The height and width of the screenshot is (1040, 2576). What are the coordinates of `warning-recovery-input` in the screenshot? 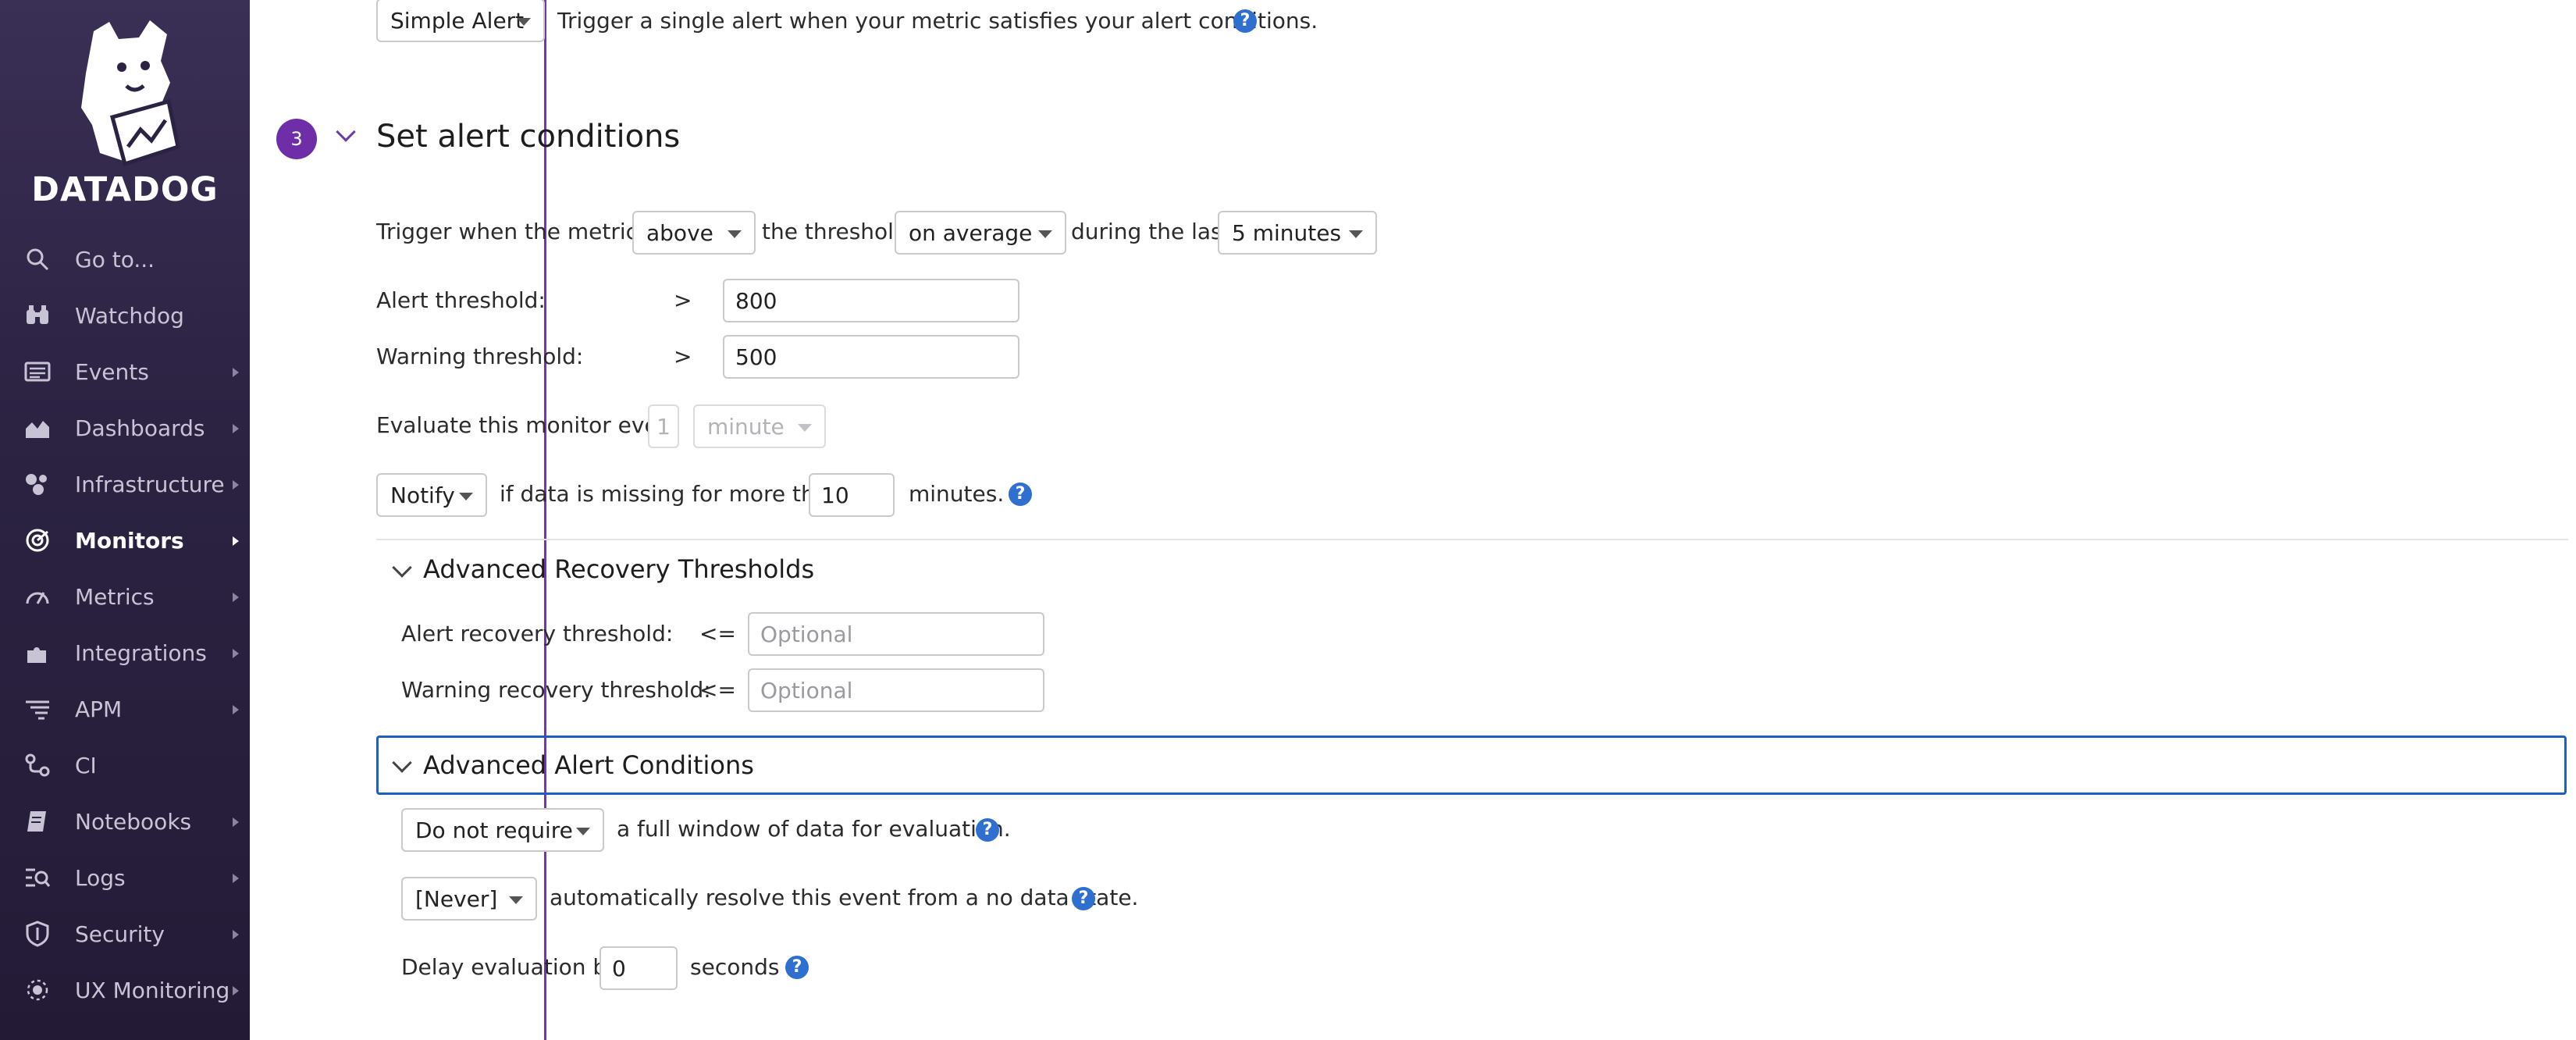 It's located at (896, 690).